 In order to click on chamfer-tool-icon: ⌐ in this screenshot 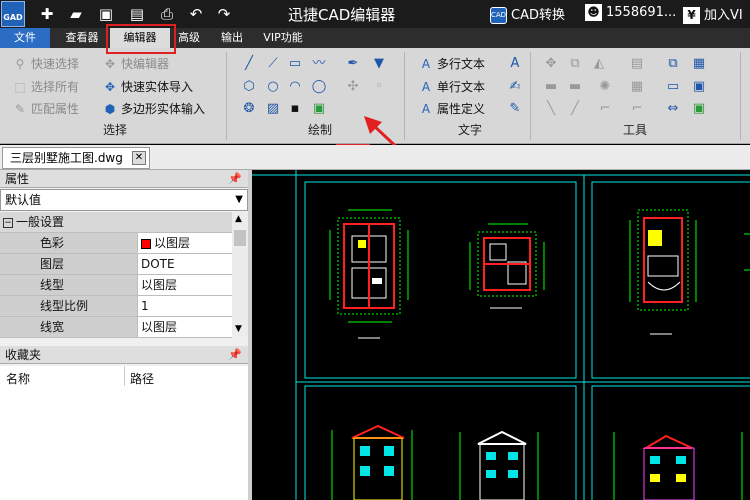, I will do `click(637, 109)`.